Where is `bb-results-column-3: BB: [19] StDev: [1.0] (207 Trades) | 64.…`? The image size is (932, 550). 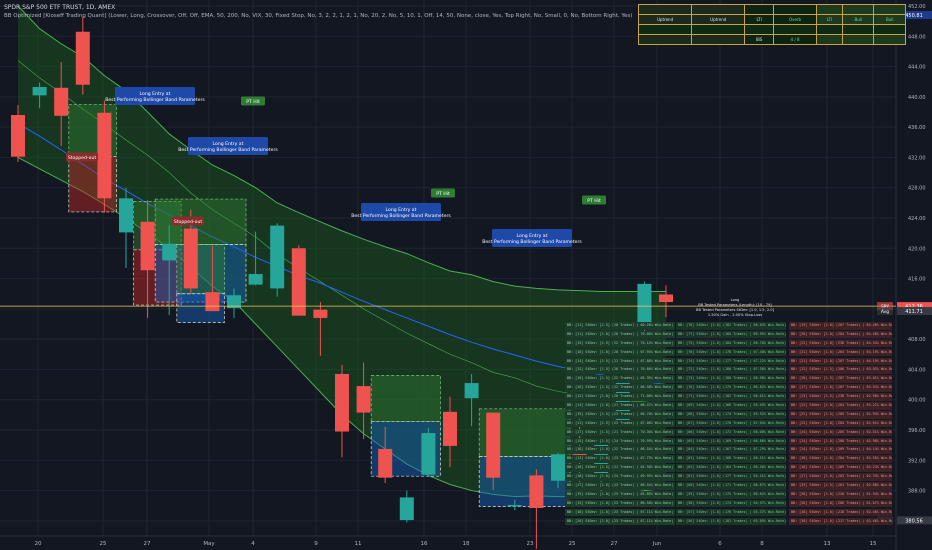 bb-results-column-3: BB: [19] StDev: [1.0] (207 Trades) | 64.… is located at coordinates (840, 424).